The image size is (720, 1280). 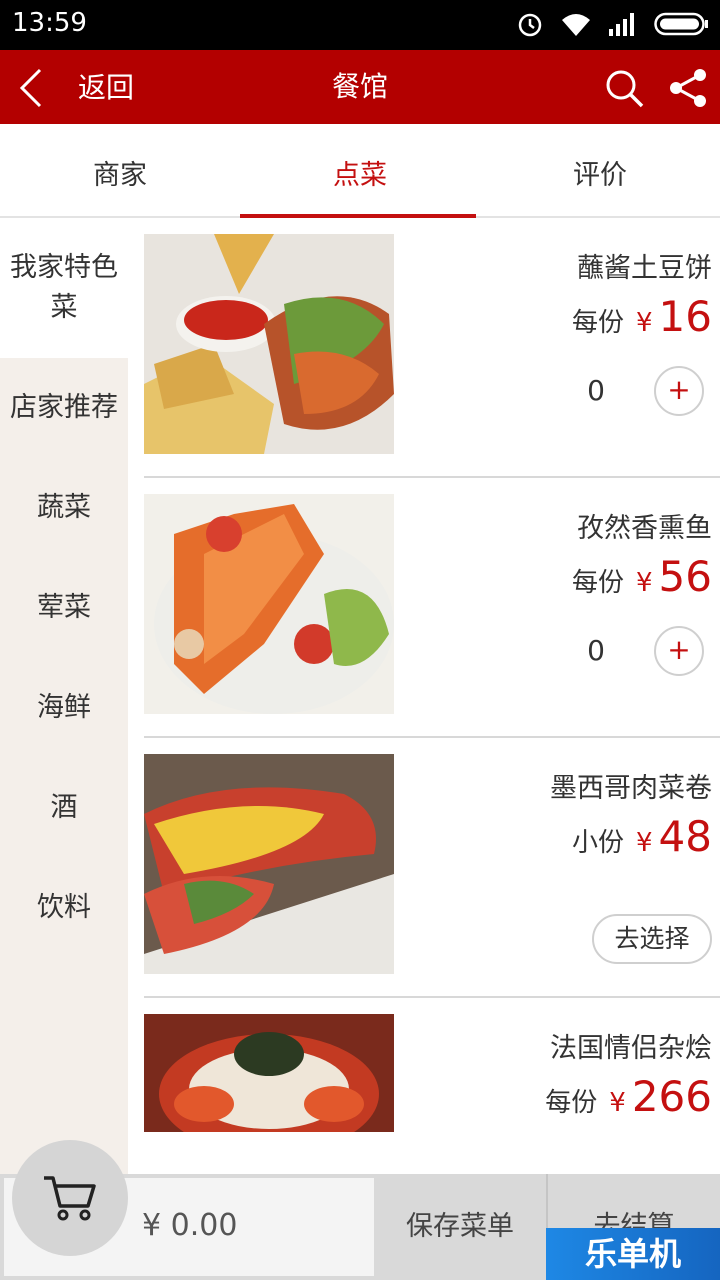 I want to click on status-time: 13:59, so click(x=49, y=23).